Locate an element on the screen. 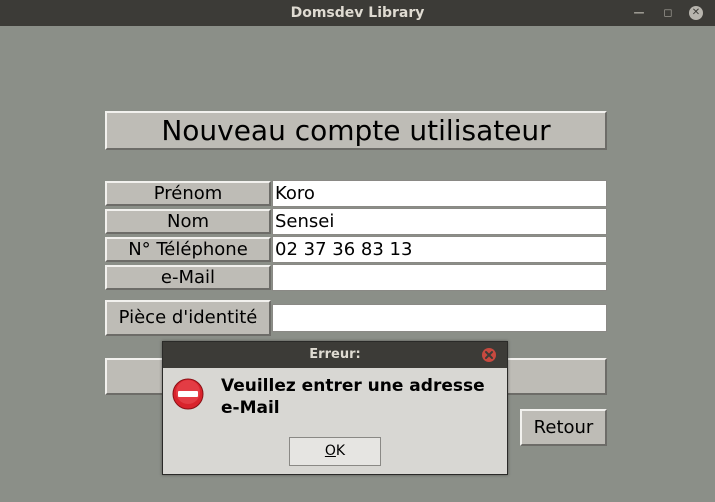  page-title: Nouveau compte utilisateur is located at coordinates (356, 130).